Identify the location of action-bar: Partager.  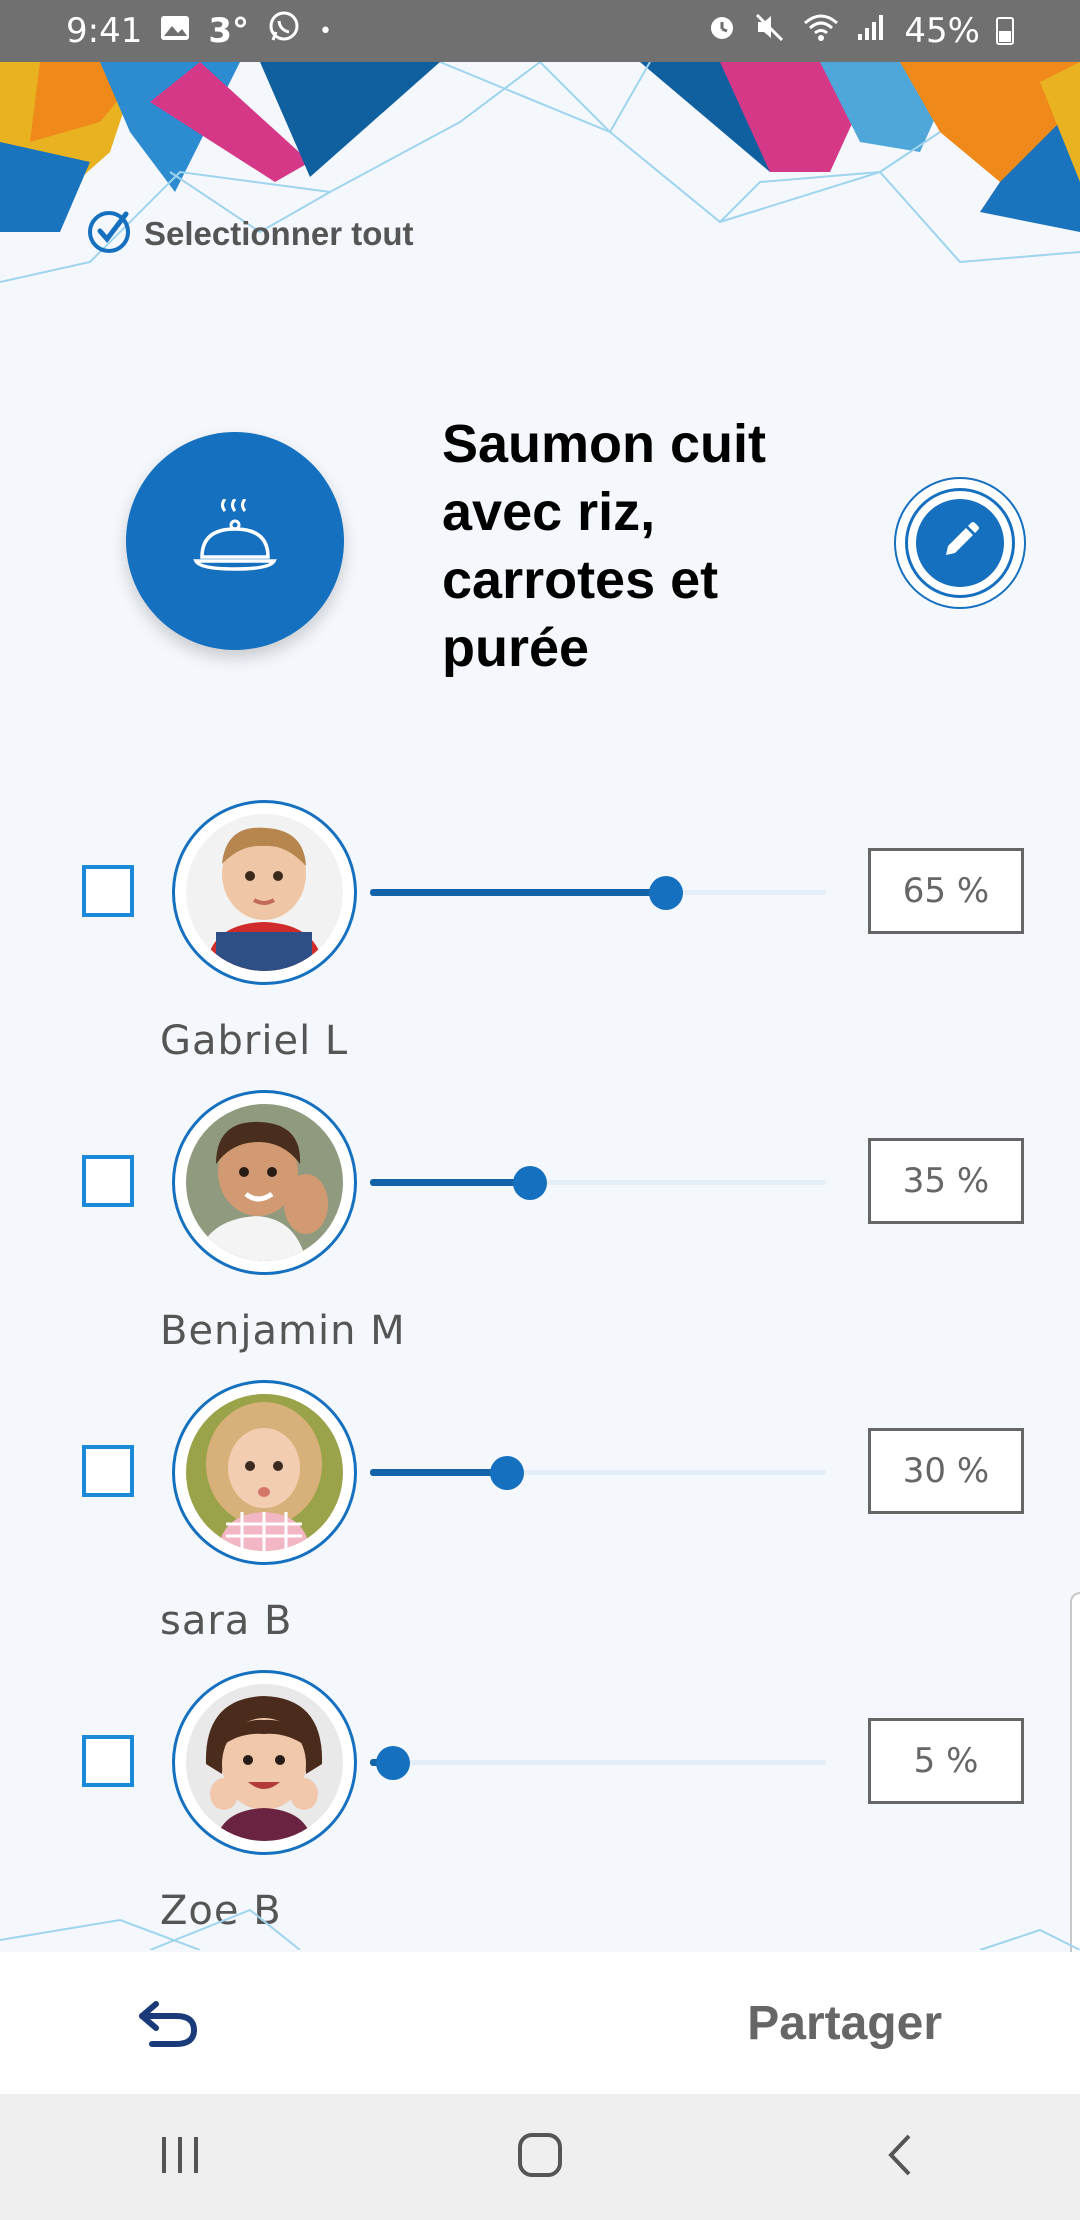
(540, 2023).